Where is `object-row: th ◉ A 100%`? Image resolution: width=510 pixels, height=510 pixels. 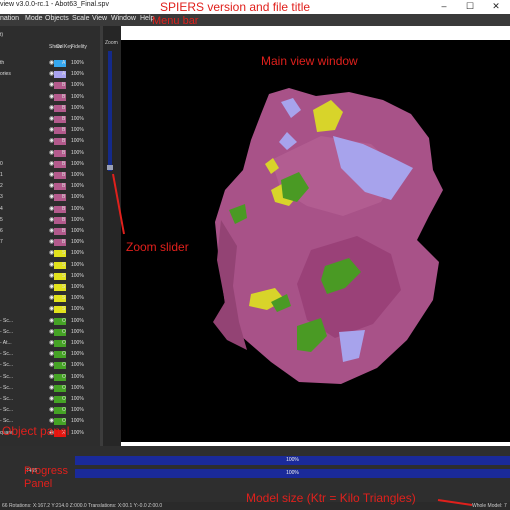 object-row: th ◉ A 100% is located at coordinates (50, 64).